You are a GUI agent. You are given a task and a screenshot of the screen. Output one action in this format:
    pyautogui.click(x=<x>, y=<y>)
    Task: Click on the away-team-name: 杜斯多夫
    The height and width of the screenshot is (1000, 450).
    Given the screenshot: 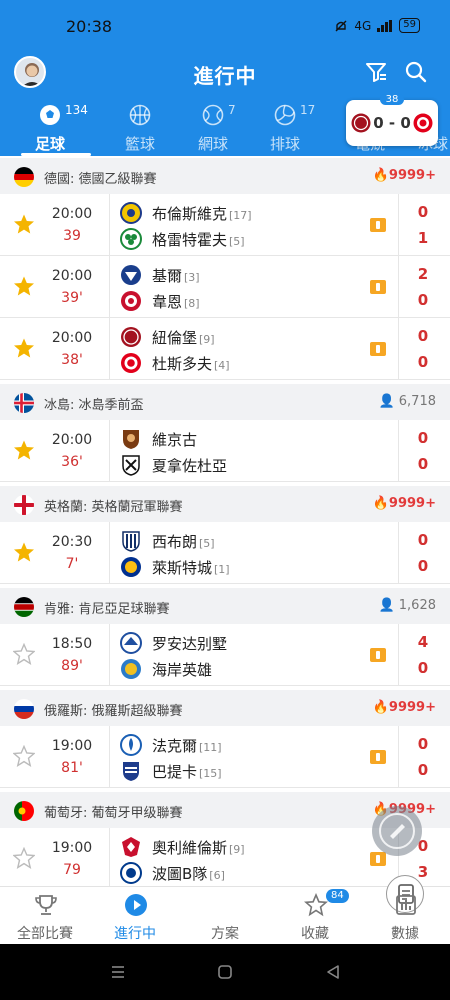 What is the action you would take?
    pyautogui.click(x=182, y=364)
    